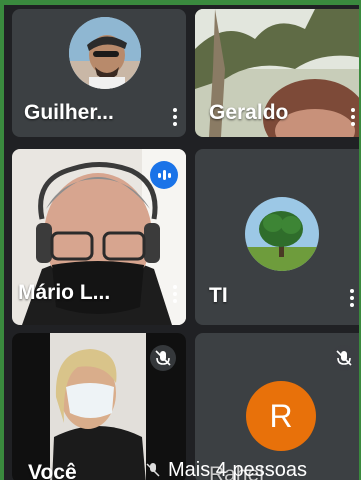 Image resolution: width=361 pixels, height=480 pixels. I want to click on more-people-label: Mais 4 pessoas, so click(237, 469).